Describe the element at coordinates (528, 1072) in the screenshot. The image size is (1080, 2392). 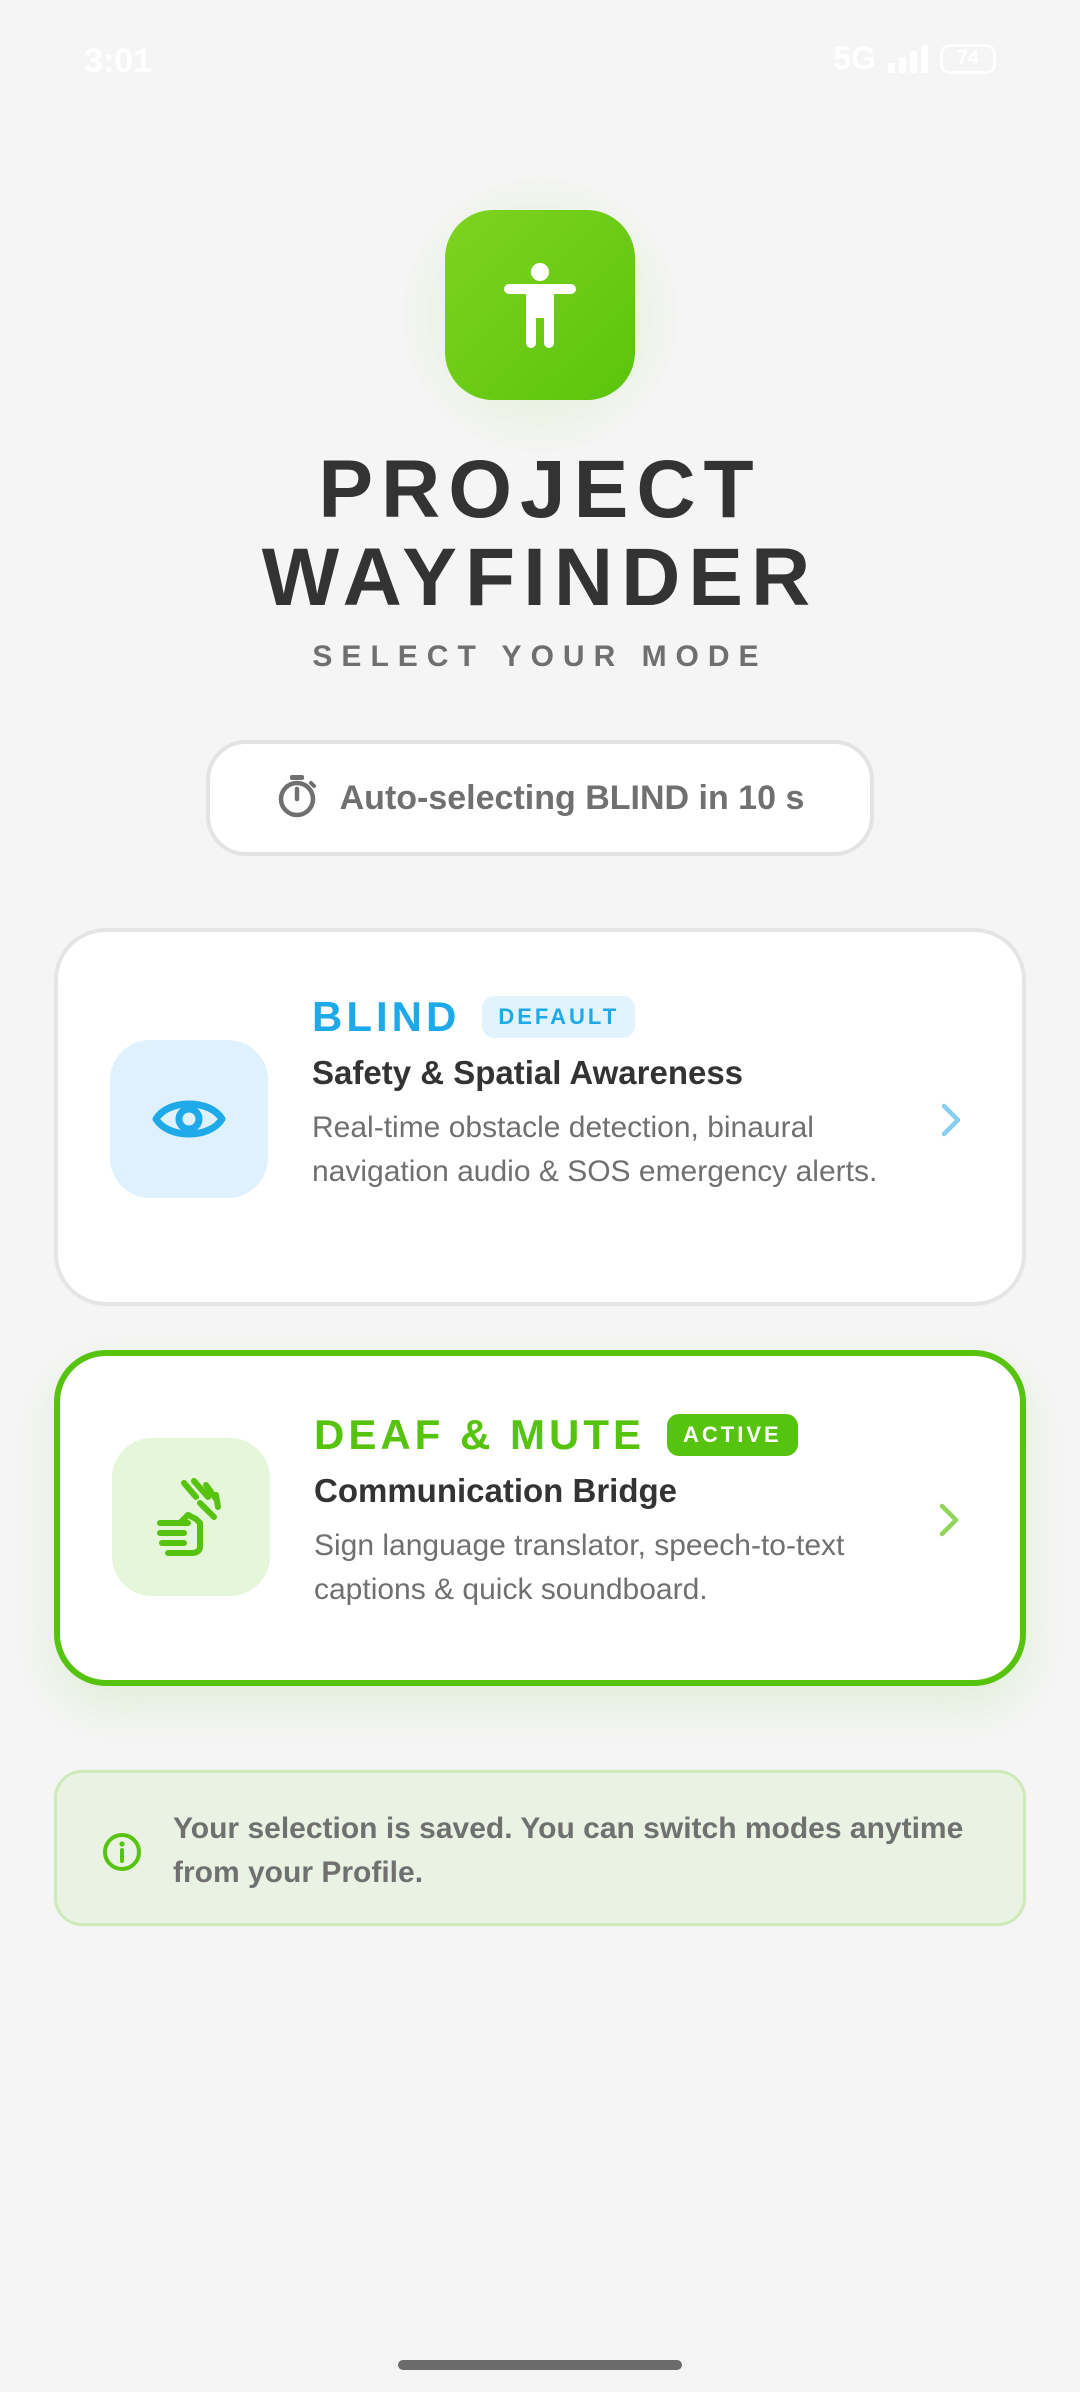
I see `mode-title: Safety & Spatial Awareness` at that location.